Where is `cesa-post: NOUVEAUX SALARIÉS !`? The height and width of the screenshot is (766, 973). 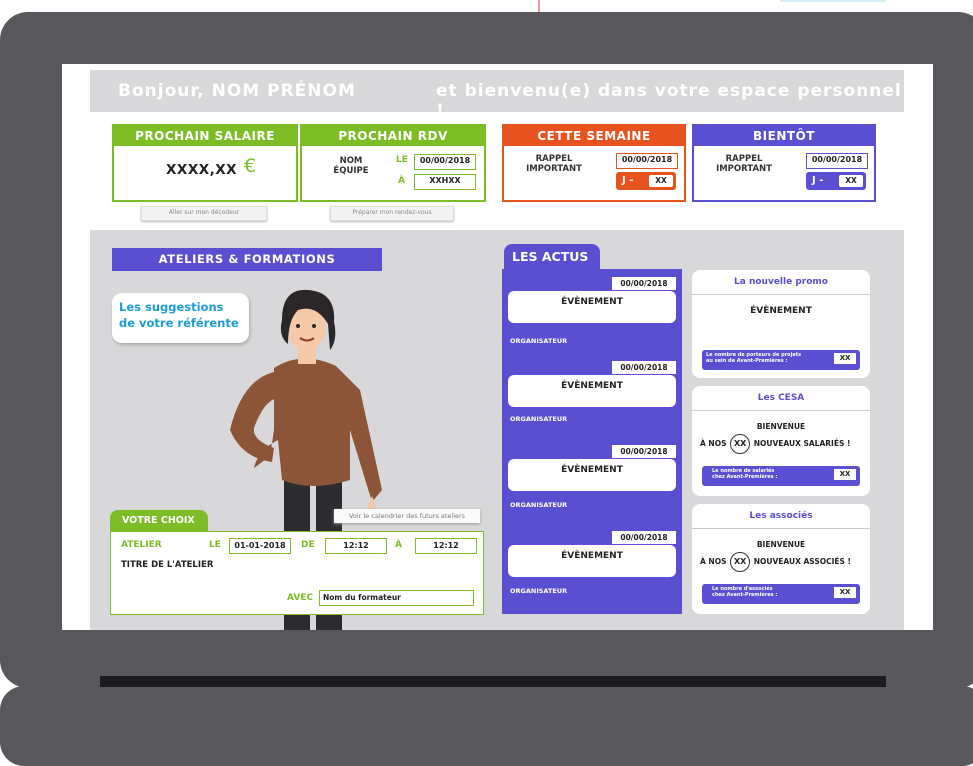
cesa-post: NOUVEAUX SALARIÉS ! is located at coordinates (802, 443).